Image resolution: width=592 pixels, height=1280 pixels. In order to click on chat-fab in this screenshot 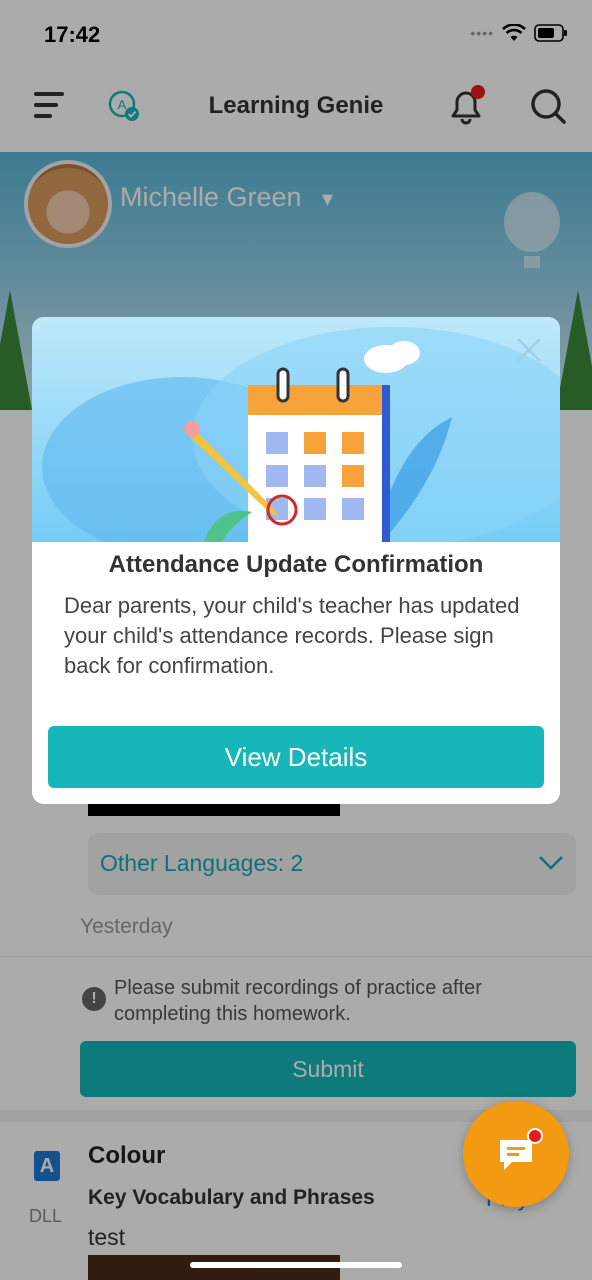, I will do `click(516, 1154)`.